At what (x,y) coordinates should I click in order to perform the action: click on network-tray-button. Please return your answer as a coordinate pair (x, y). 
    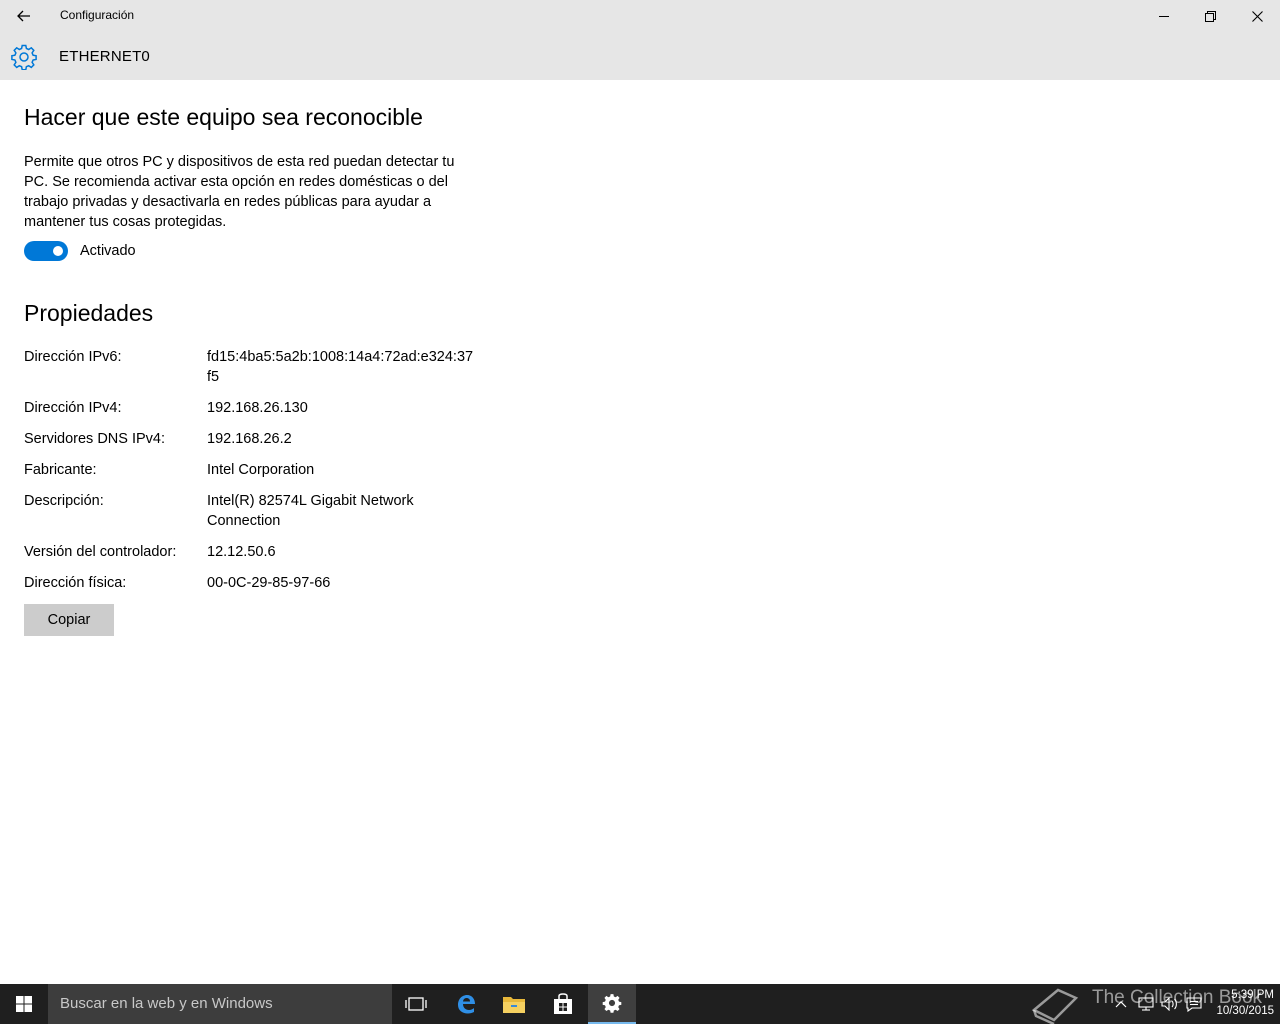
    Looking at the image, I should click on (1146, 1004).